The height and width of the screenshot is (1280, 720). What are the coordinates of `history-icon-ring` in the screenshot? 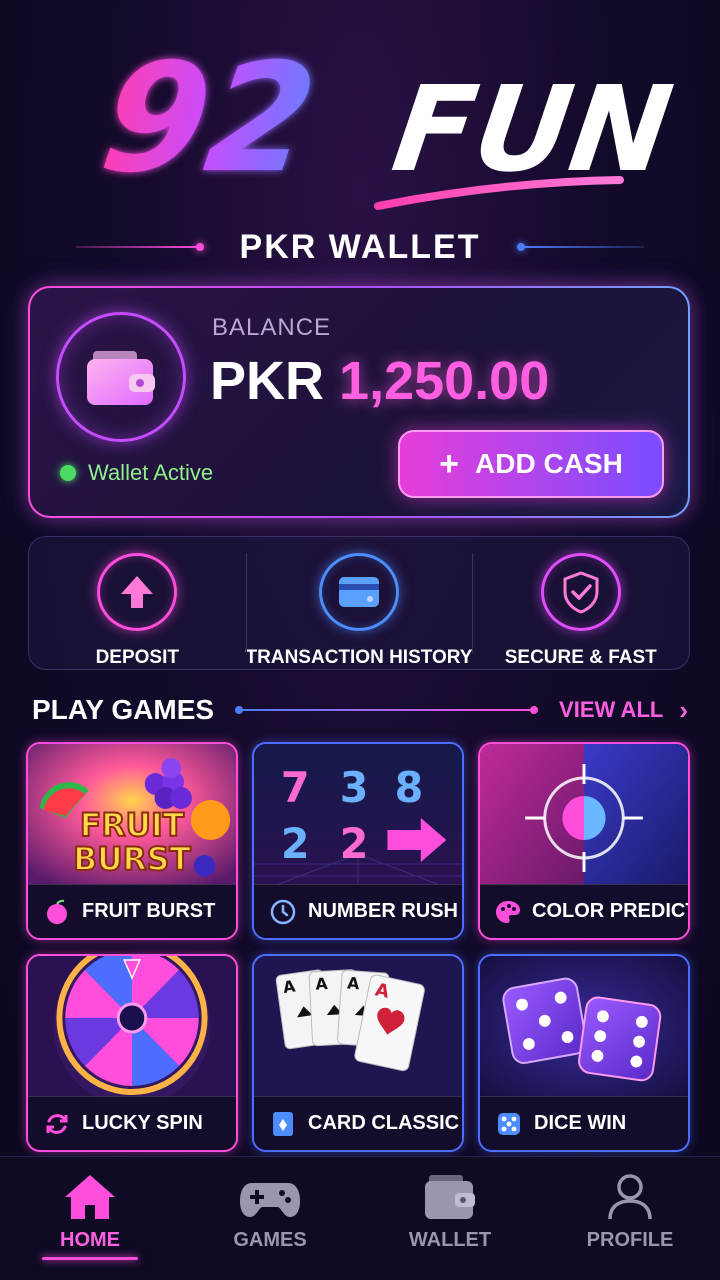 It's located at (359, 592).